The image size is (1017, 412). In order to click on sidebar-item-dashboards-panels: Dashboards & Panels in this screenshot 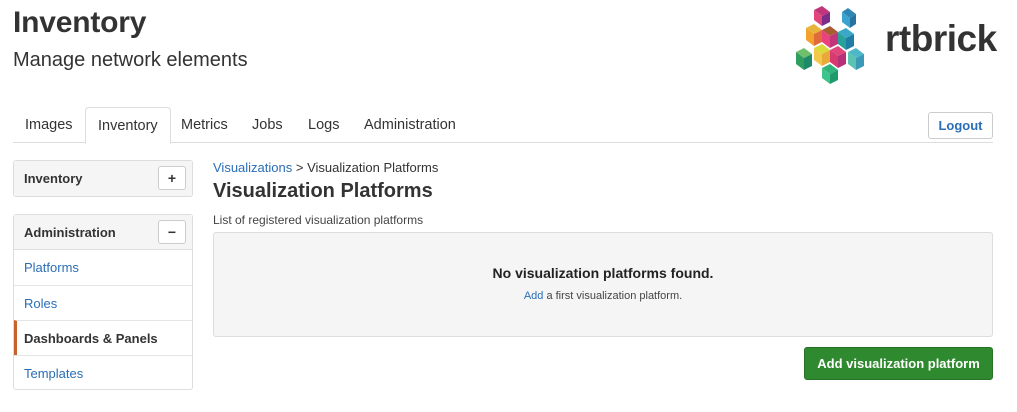, I will do `click(103, 337)`.